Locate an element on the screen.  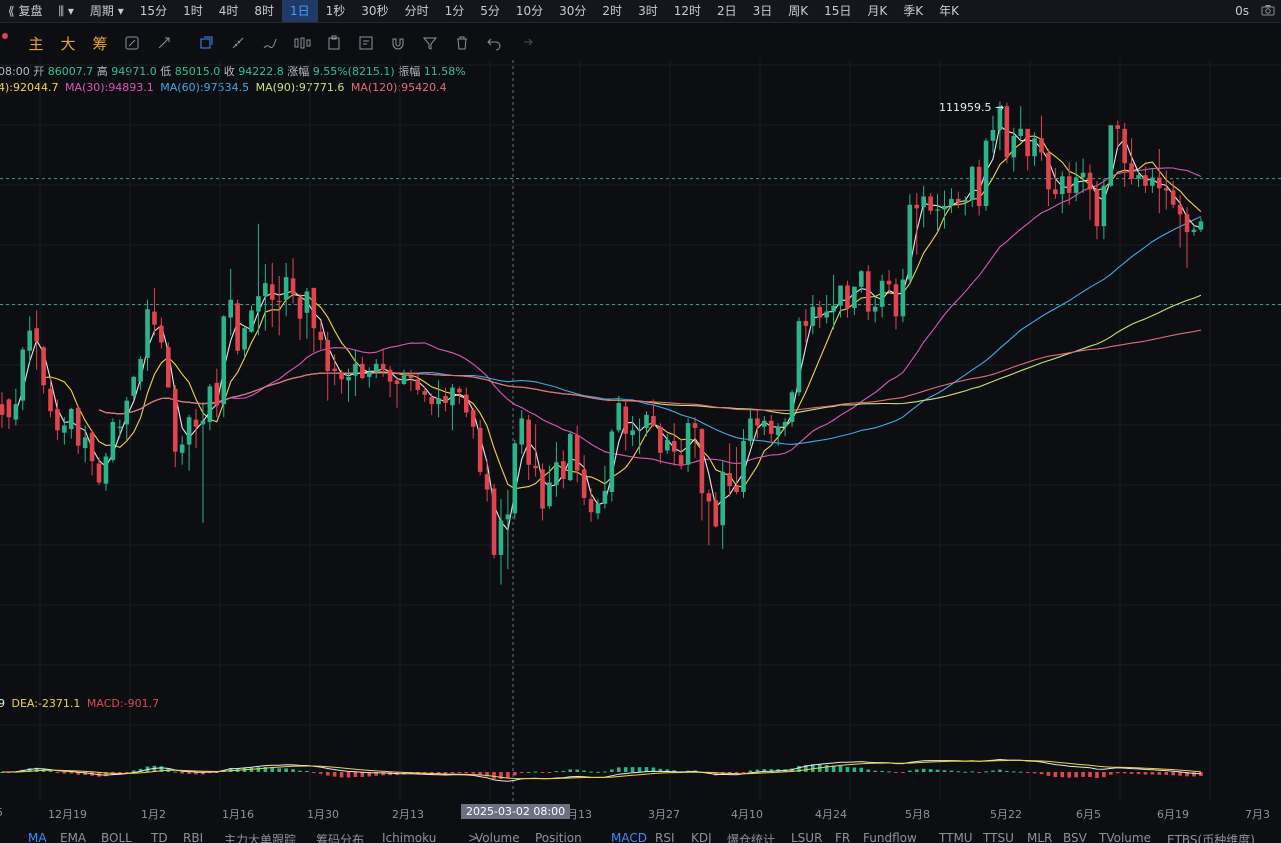
brush-icon is located at coordinates (270, 43).